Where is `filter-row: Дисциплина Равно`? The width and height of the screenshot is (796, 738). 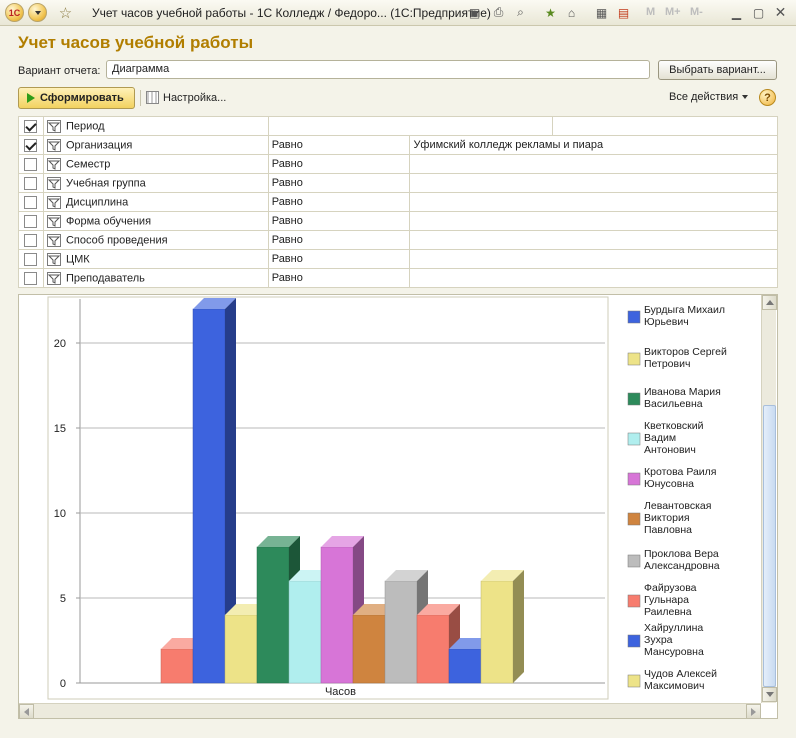 filter-row: Дисциплина Равно is located at coordinates (398, 202).